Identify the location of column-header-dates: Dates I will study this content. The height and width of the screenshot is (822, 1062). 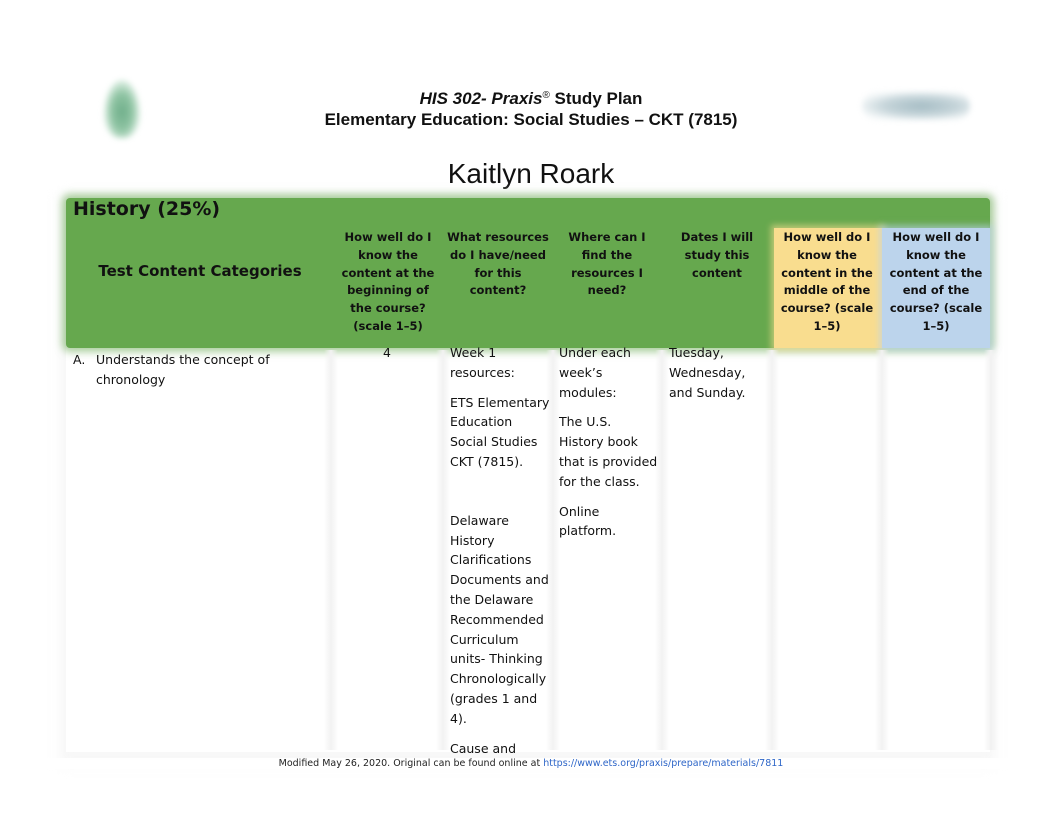
(717, 255).